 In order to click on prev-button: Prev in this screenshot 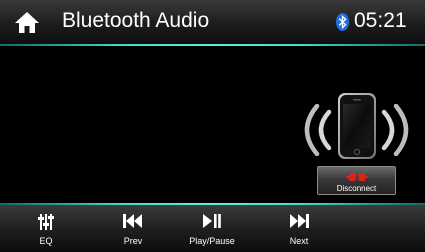, I will do `click(133, 228)`.